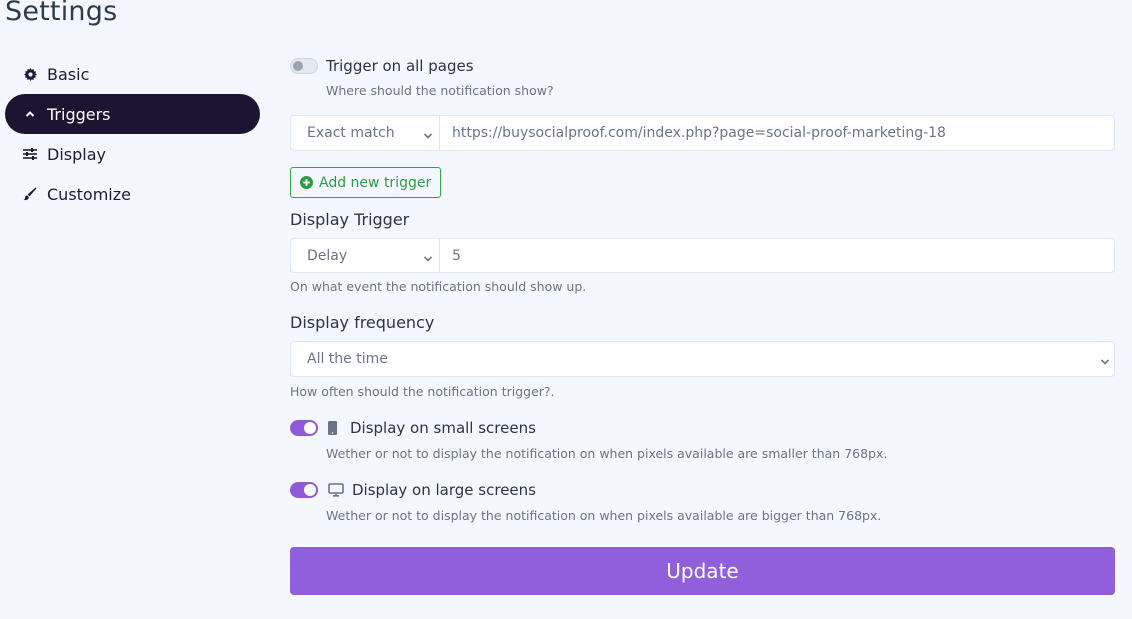 The image size is (1132, 619). I want to click on display-trigger-group: Delay 5, so click(702, 255).